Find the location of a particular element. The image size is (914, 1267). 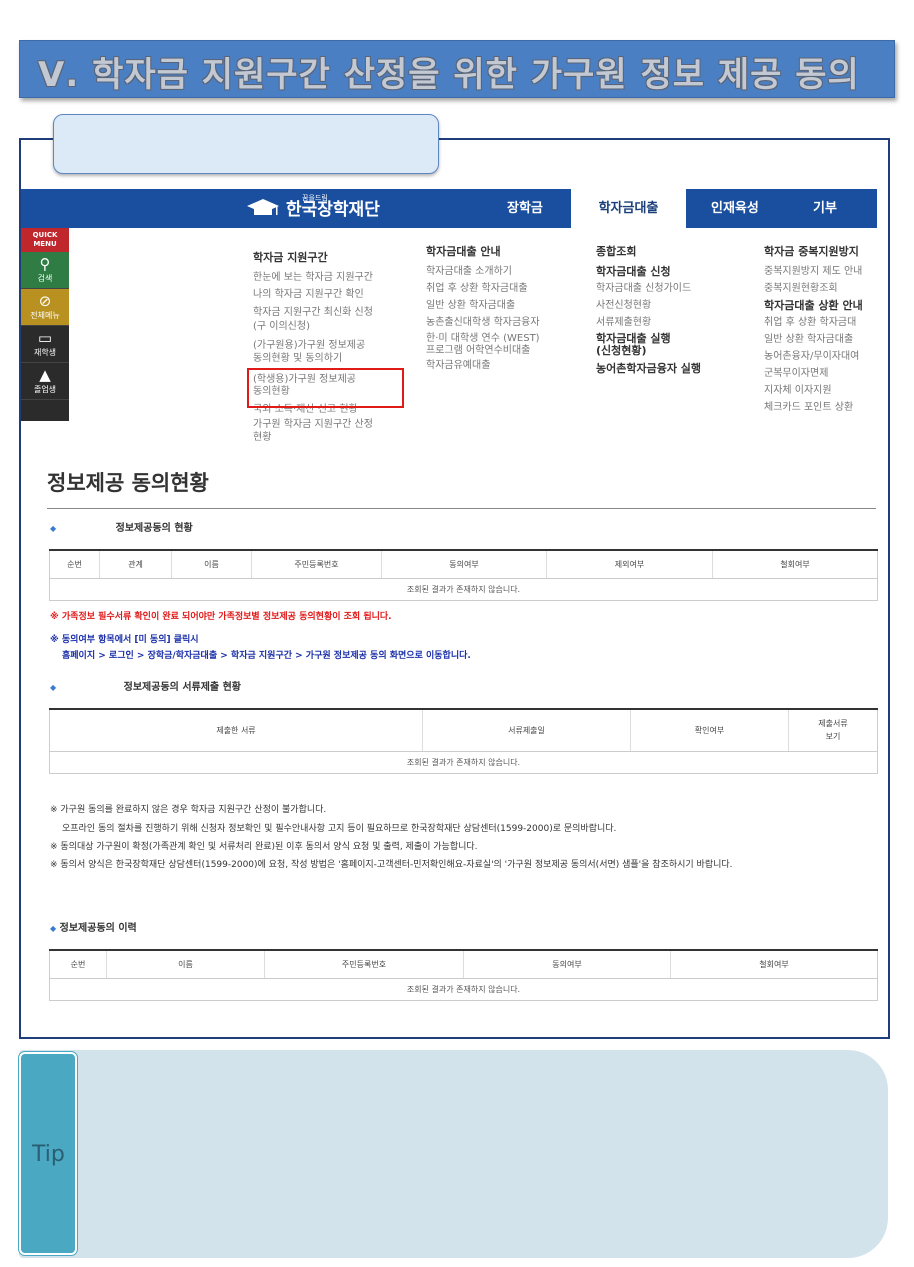

quick-enrolled: ▭ 재학생 is located at coordinates (45, 344).